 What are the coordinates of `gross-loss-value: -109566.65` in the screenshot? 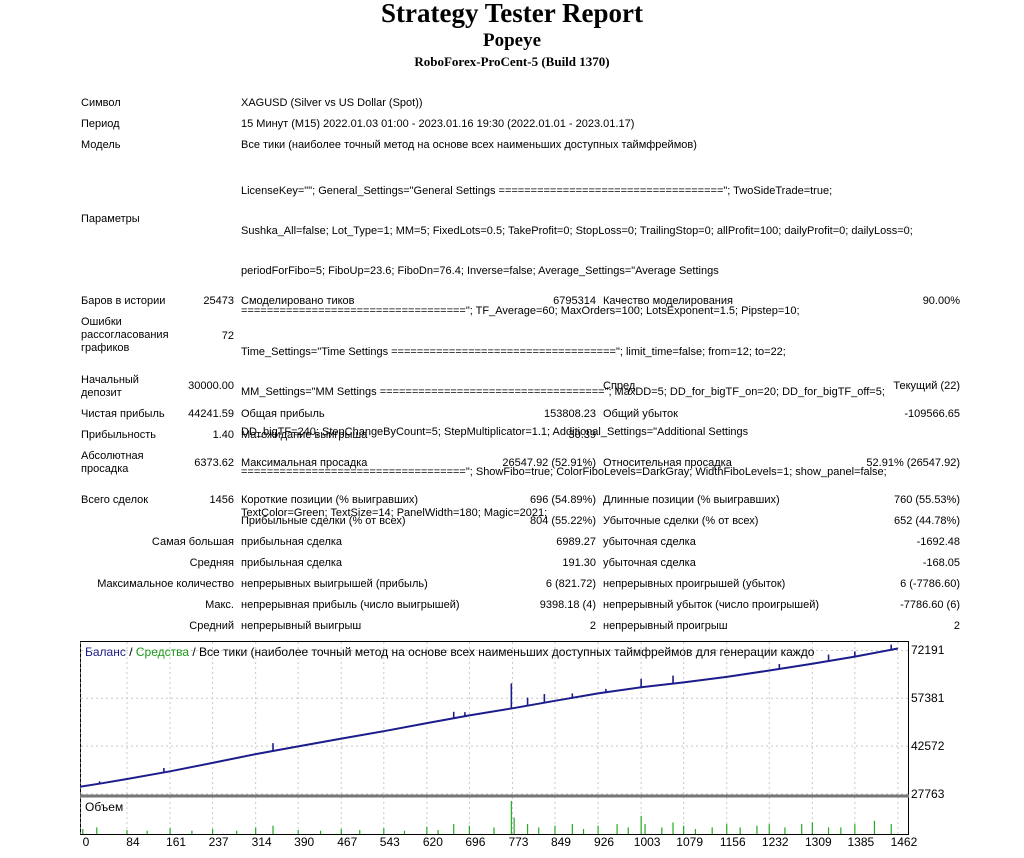 It's located at (932, 414).